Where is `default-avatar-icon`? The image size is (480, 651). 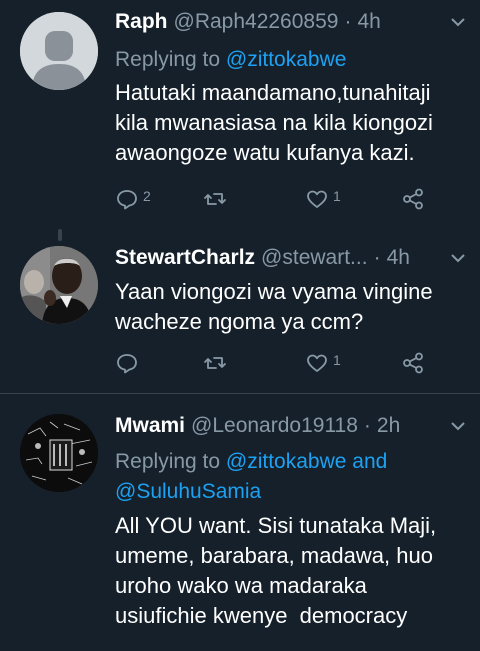 default-avatar-icon is located at coordinates (59, 51).